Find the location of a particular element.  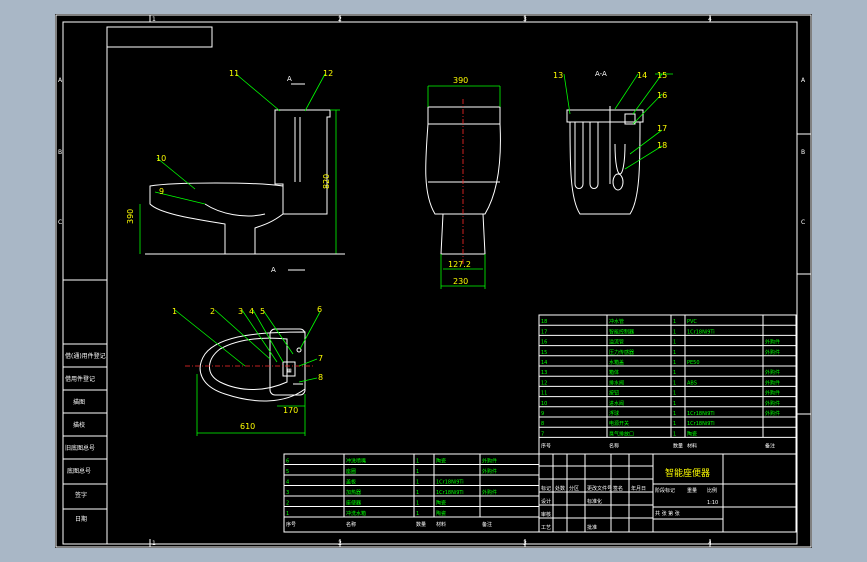

table-cell: 水箱盖 is located at coordinates (616, 362).